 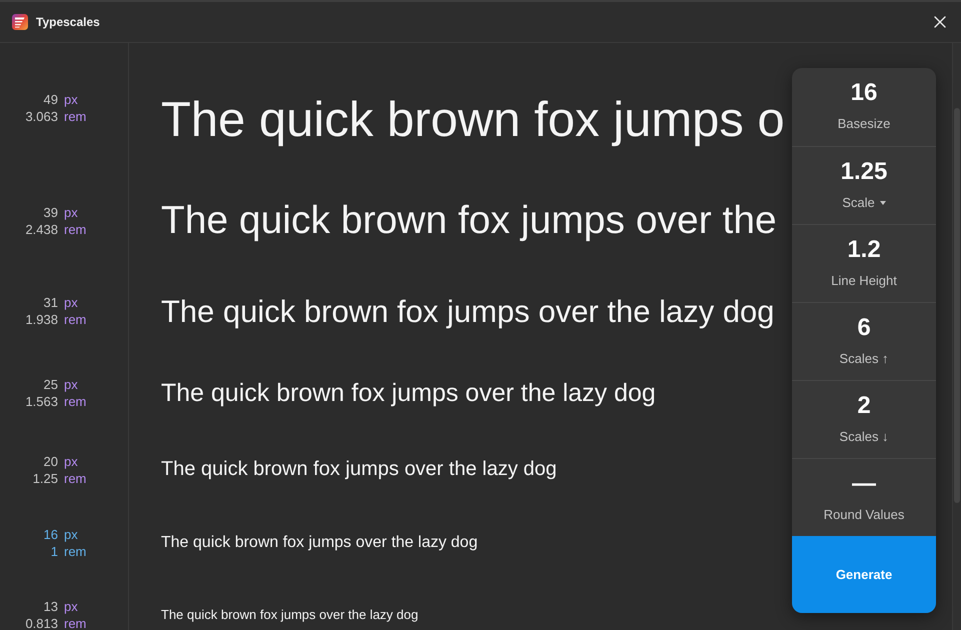 What do you see at coordinates (864, 406) in the screenshot?
I see `setting-value: 2` at bounding box center [864, 406].